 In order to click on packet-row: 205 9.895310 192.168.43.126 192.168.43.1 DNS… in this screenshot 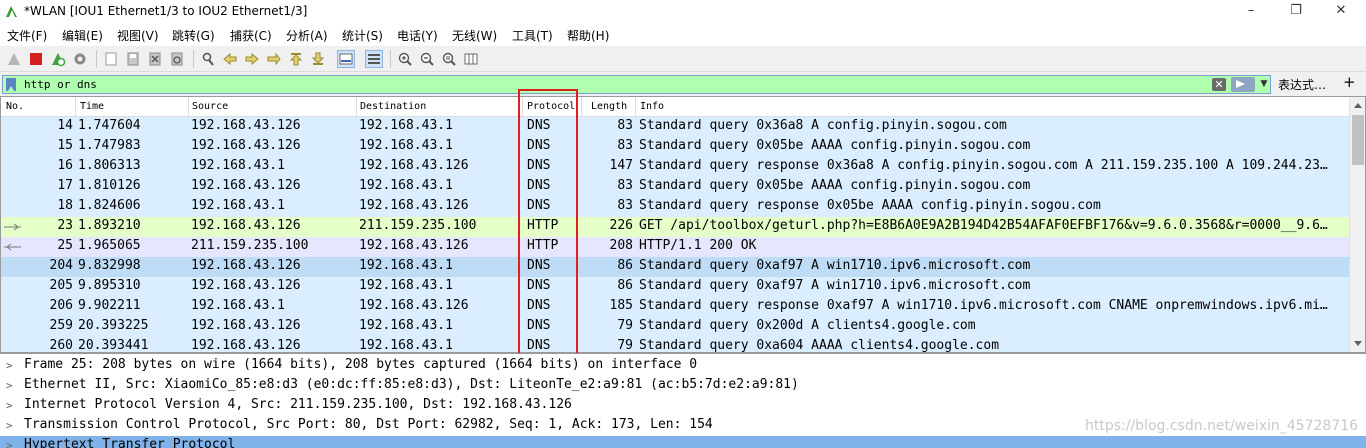, I will do `click(675, 287)`.